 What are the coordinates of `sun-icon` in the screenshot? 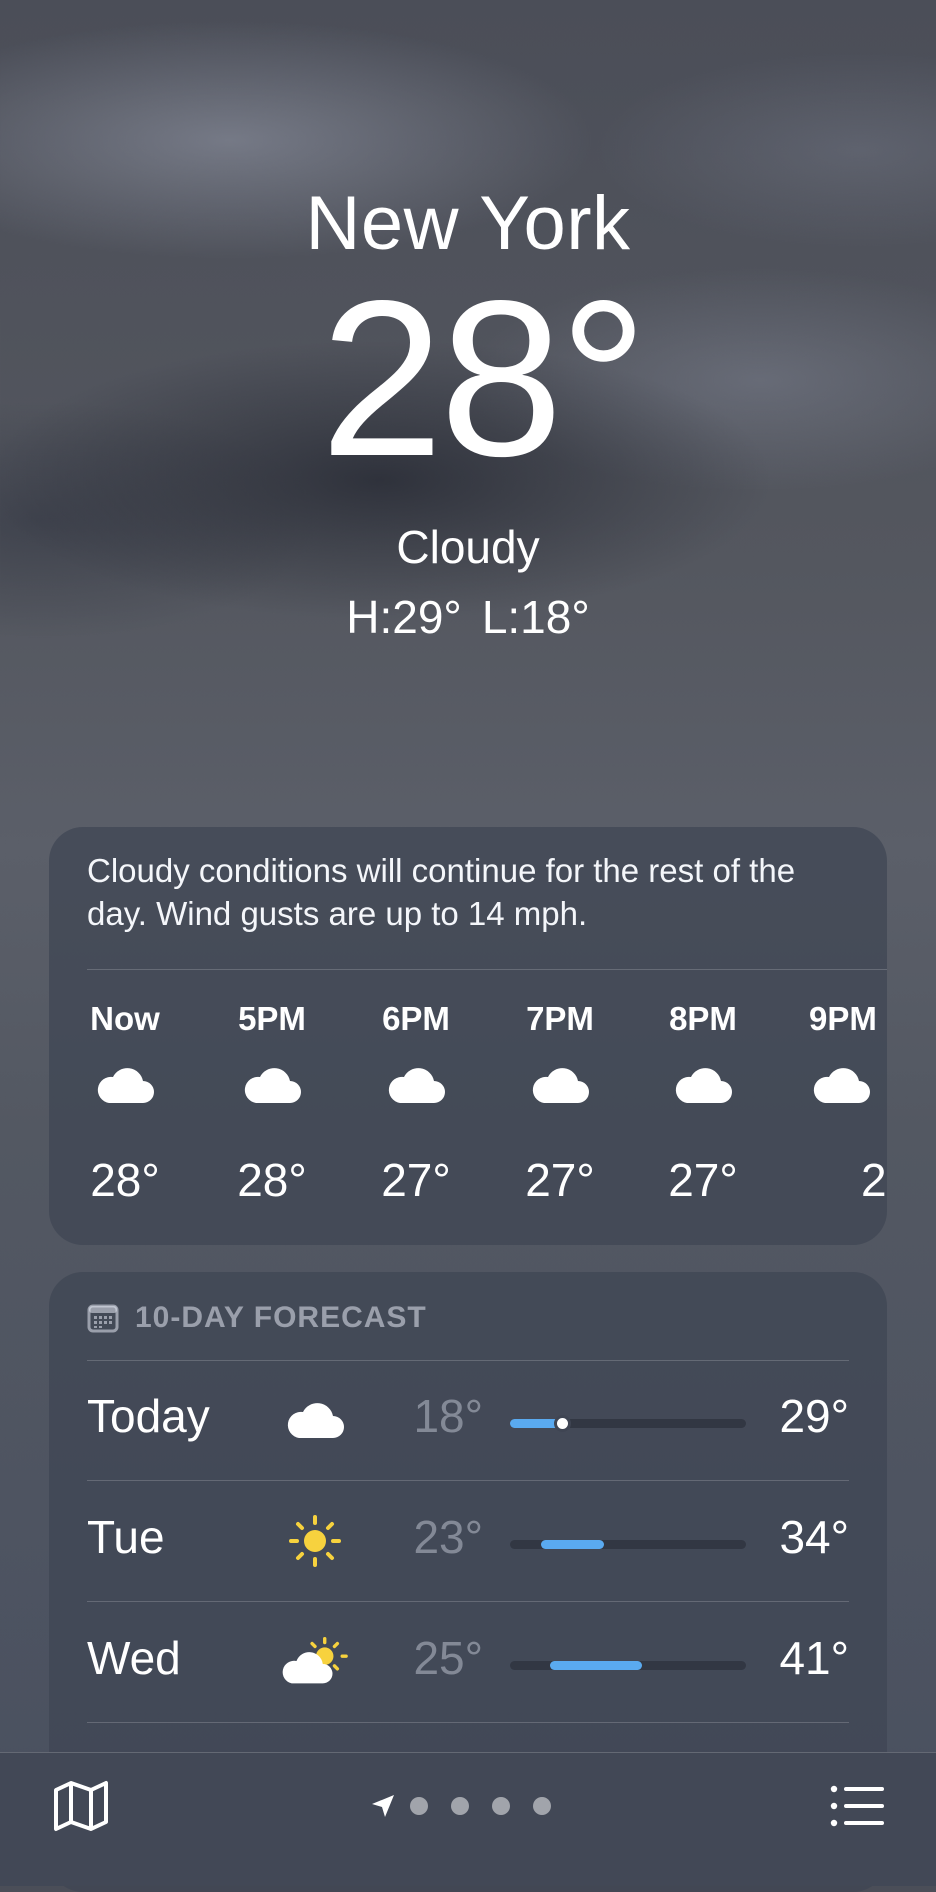 It's located at (315, 1541).